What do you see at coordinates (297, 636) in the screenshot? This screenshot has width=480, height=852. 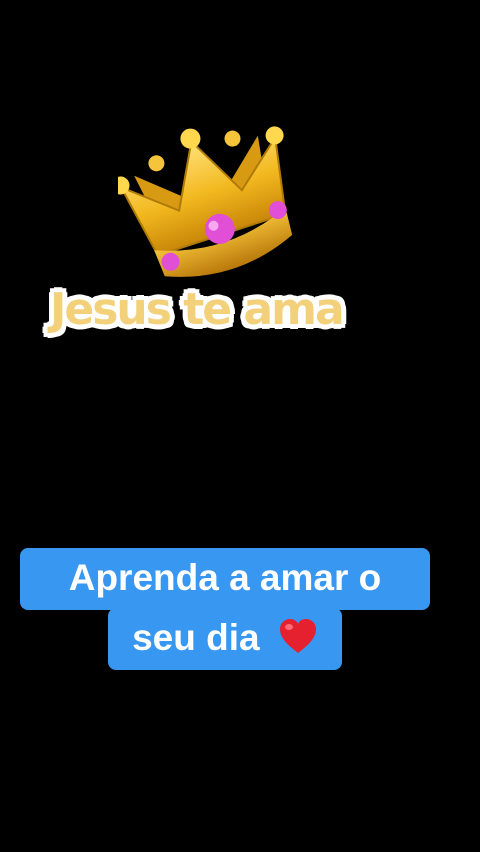 I see `red-heart-icon` at bounding box center [297, 636].